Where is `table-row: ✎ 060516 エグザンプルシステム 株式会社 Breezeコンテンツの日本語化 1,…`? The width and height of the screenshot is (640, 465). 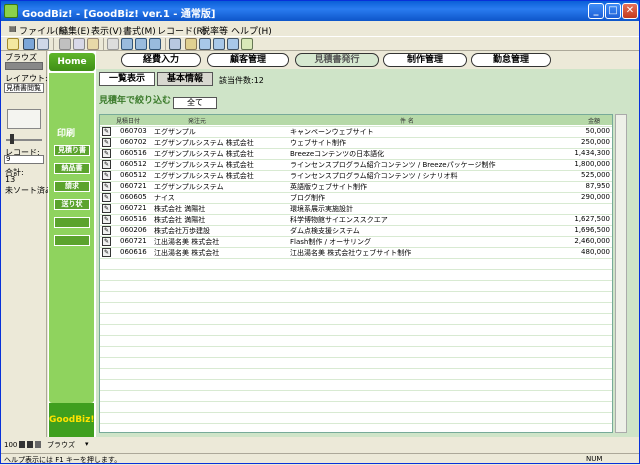
table-row: ✎ 060516 エグザンプルシステム 株式会社 Breezeコンテンツの日本語化 1,… is located at coordinates (356, 153).